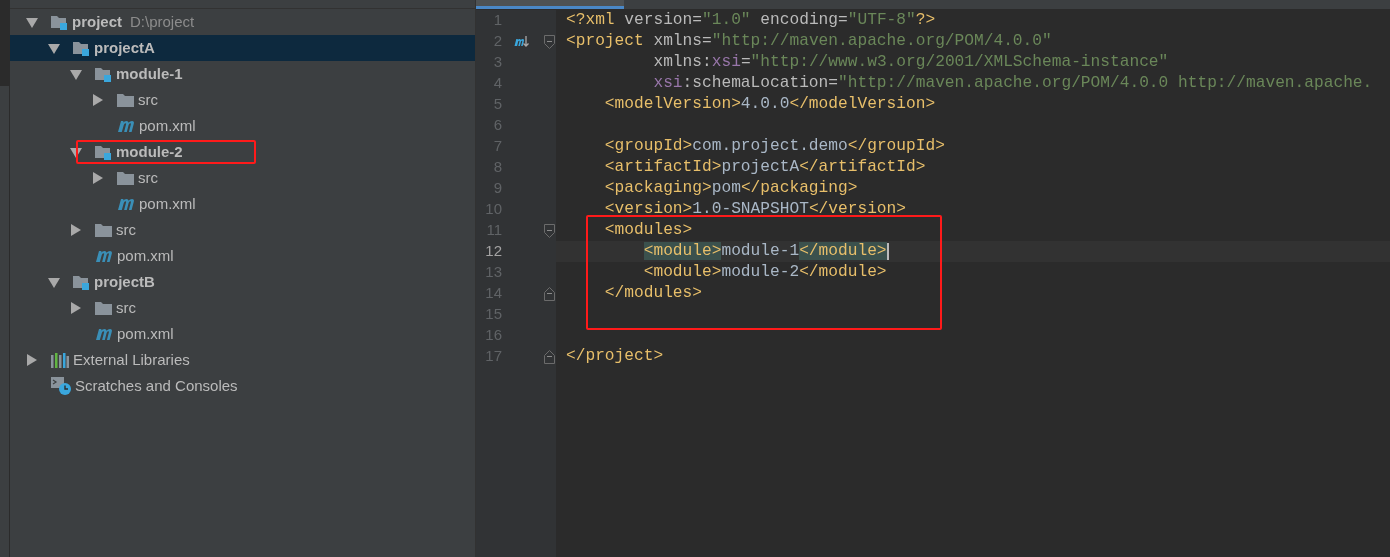  I want to click on tree-item: External Libraries, so click(242, 360).